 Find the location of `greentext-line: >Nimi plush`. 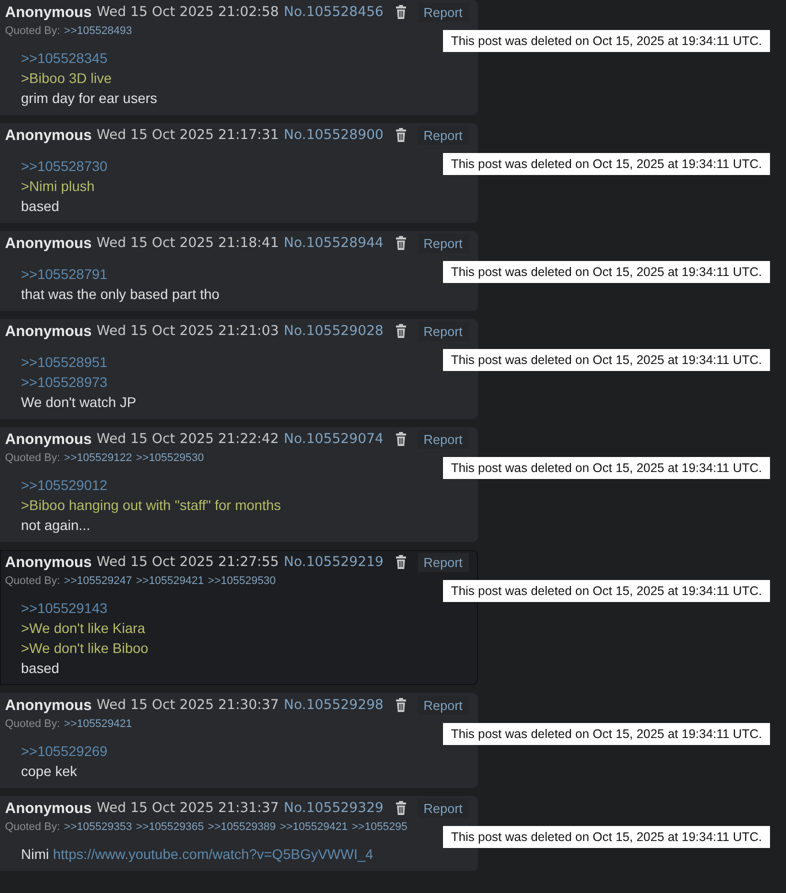

greentext-line: >Nimi plush is located at coordinates (58, 186).